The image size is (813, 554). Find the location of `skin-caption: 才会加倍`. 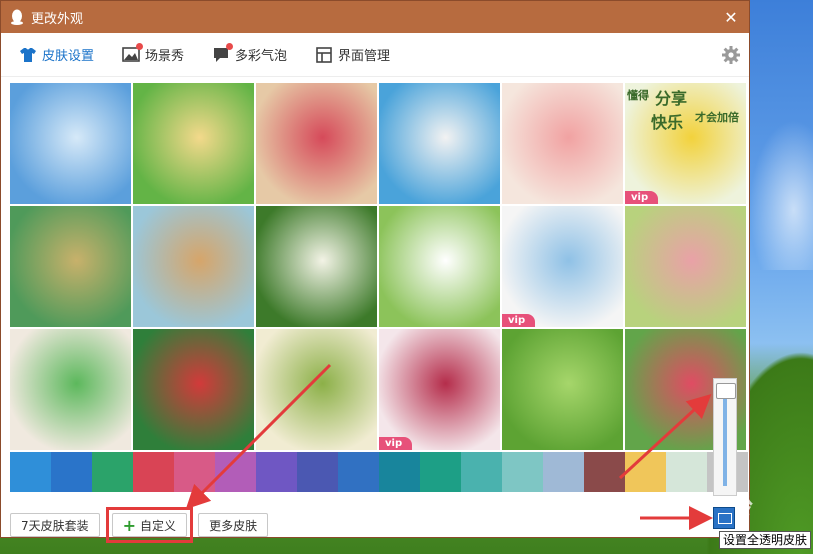

skin-caption: 才会加倍 is located at coordinates (717, 117).